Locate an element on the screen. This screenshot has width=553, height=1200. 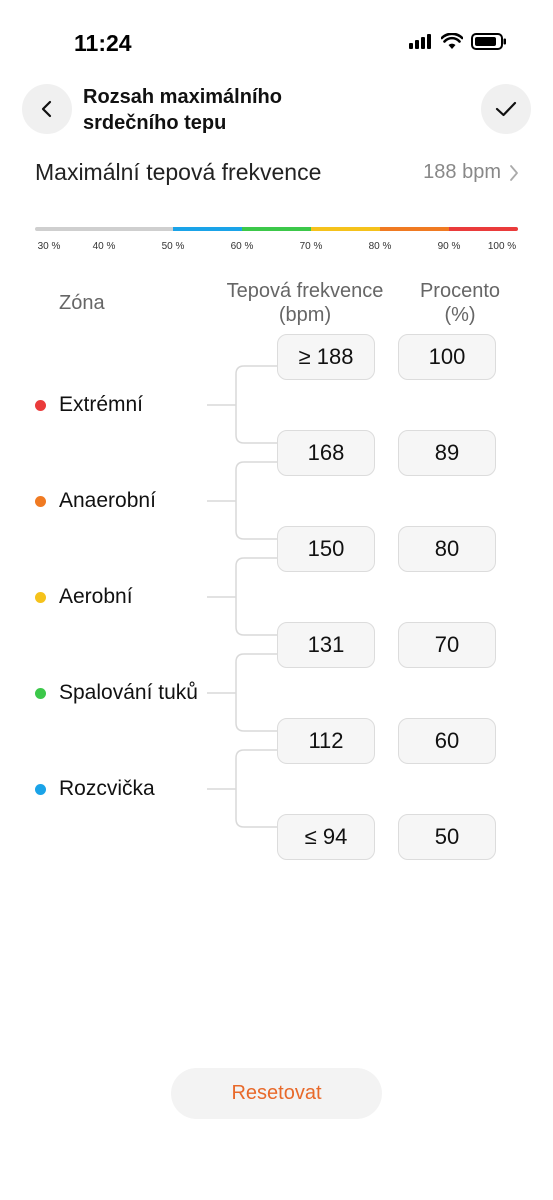
zone-warmup: Rozcvička is located at coordinates (95, 789).